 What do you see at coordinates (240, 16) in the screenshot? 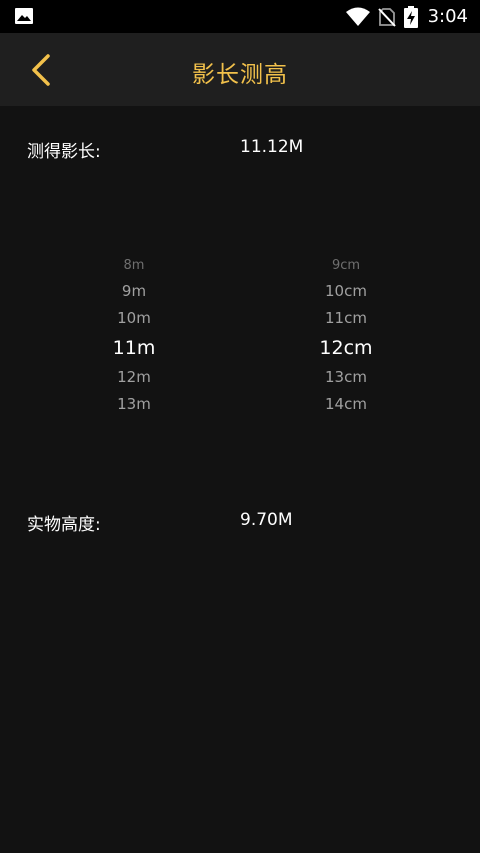
I see `status-bar: 3:04` at bounding box center [240, 16].